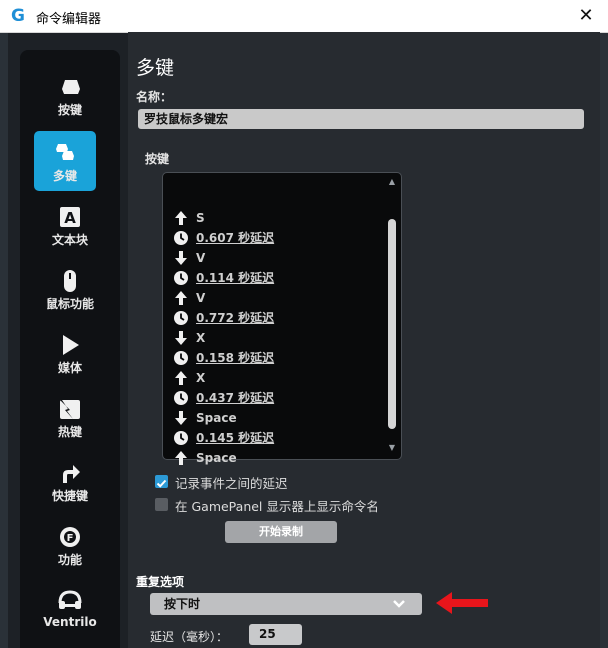 This screenshot has width=608, height=648. I want to click on scroll-up-icon: ▲, so click(392, 182).